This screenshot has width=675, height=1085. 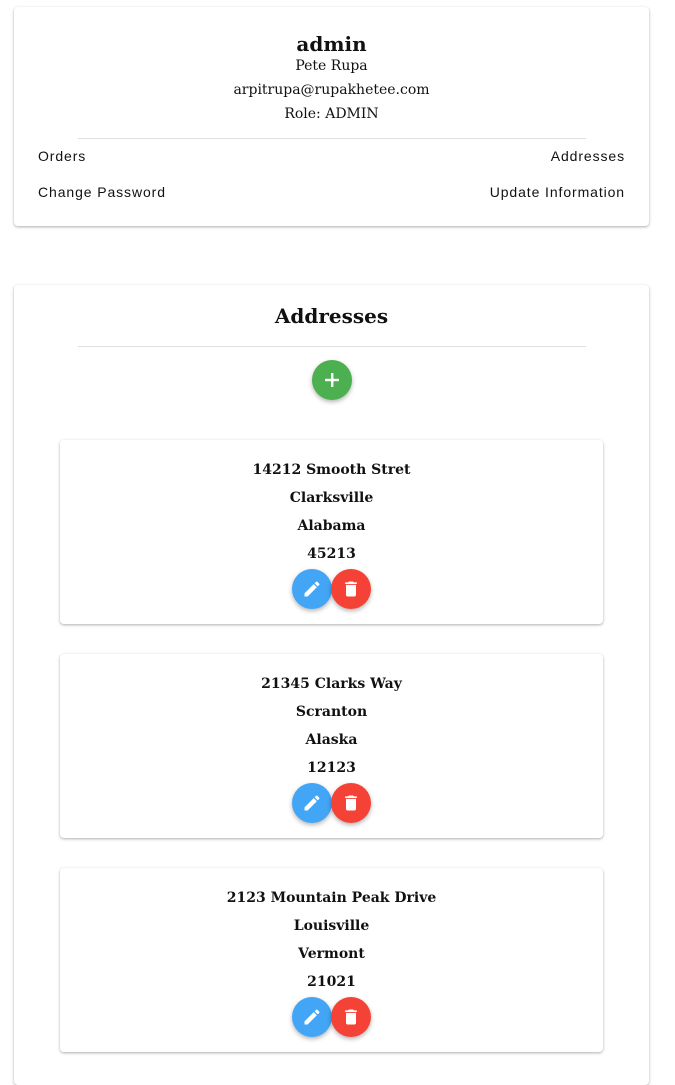 I want to click on address-street: 14212 Smooth Stret, so click(x=331, y=470).